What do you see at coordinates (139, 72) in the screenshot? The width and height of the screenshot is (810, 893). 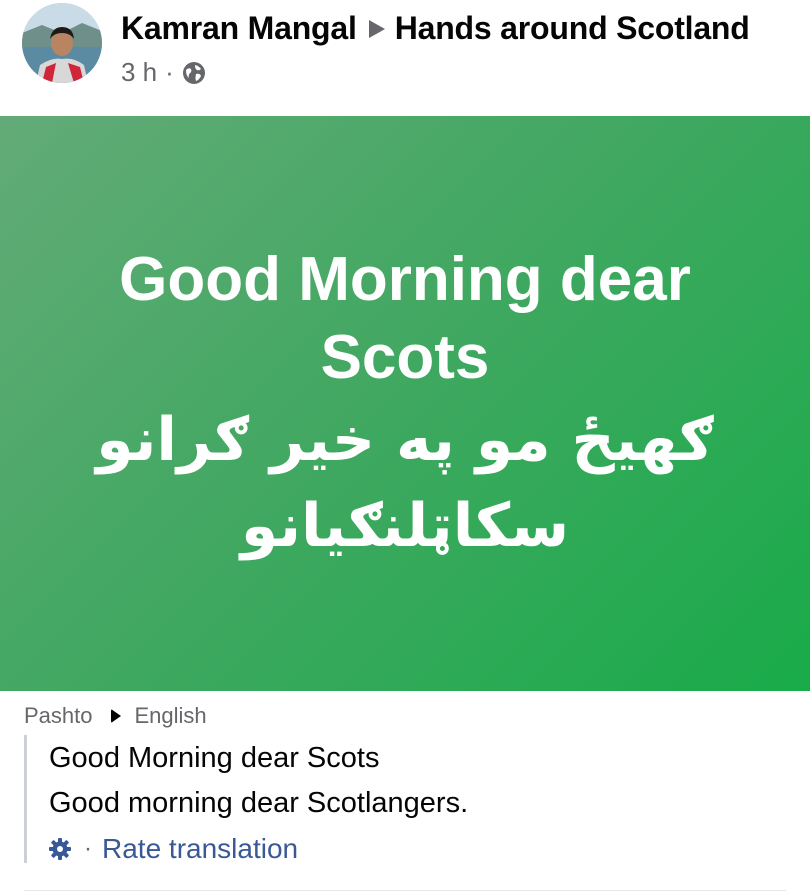 I see `post-timestamp: 3 h` at bounding box center [139, 72].